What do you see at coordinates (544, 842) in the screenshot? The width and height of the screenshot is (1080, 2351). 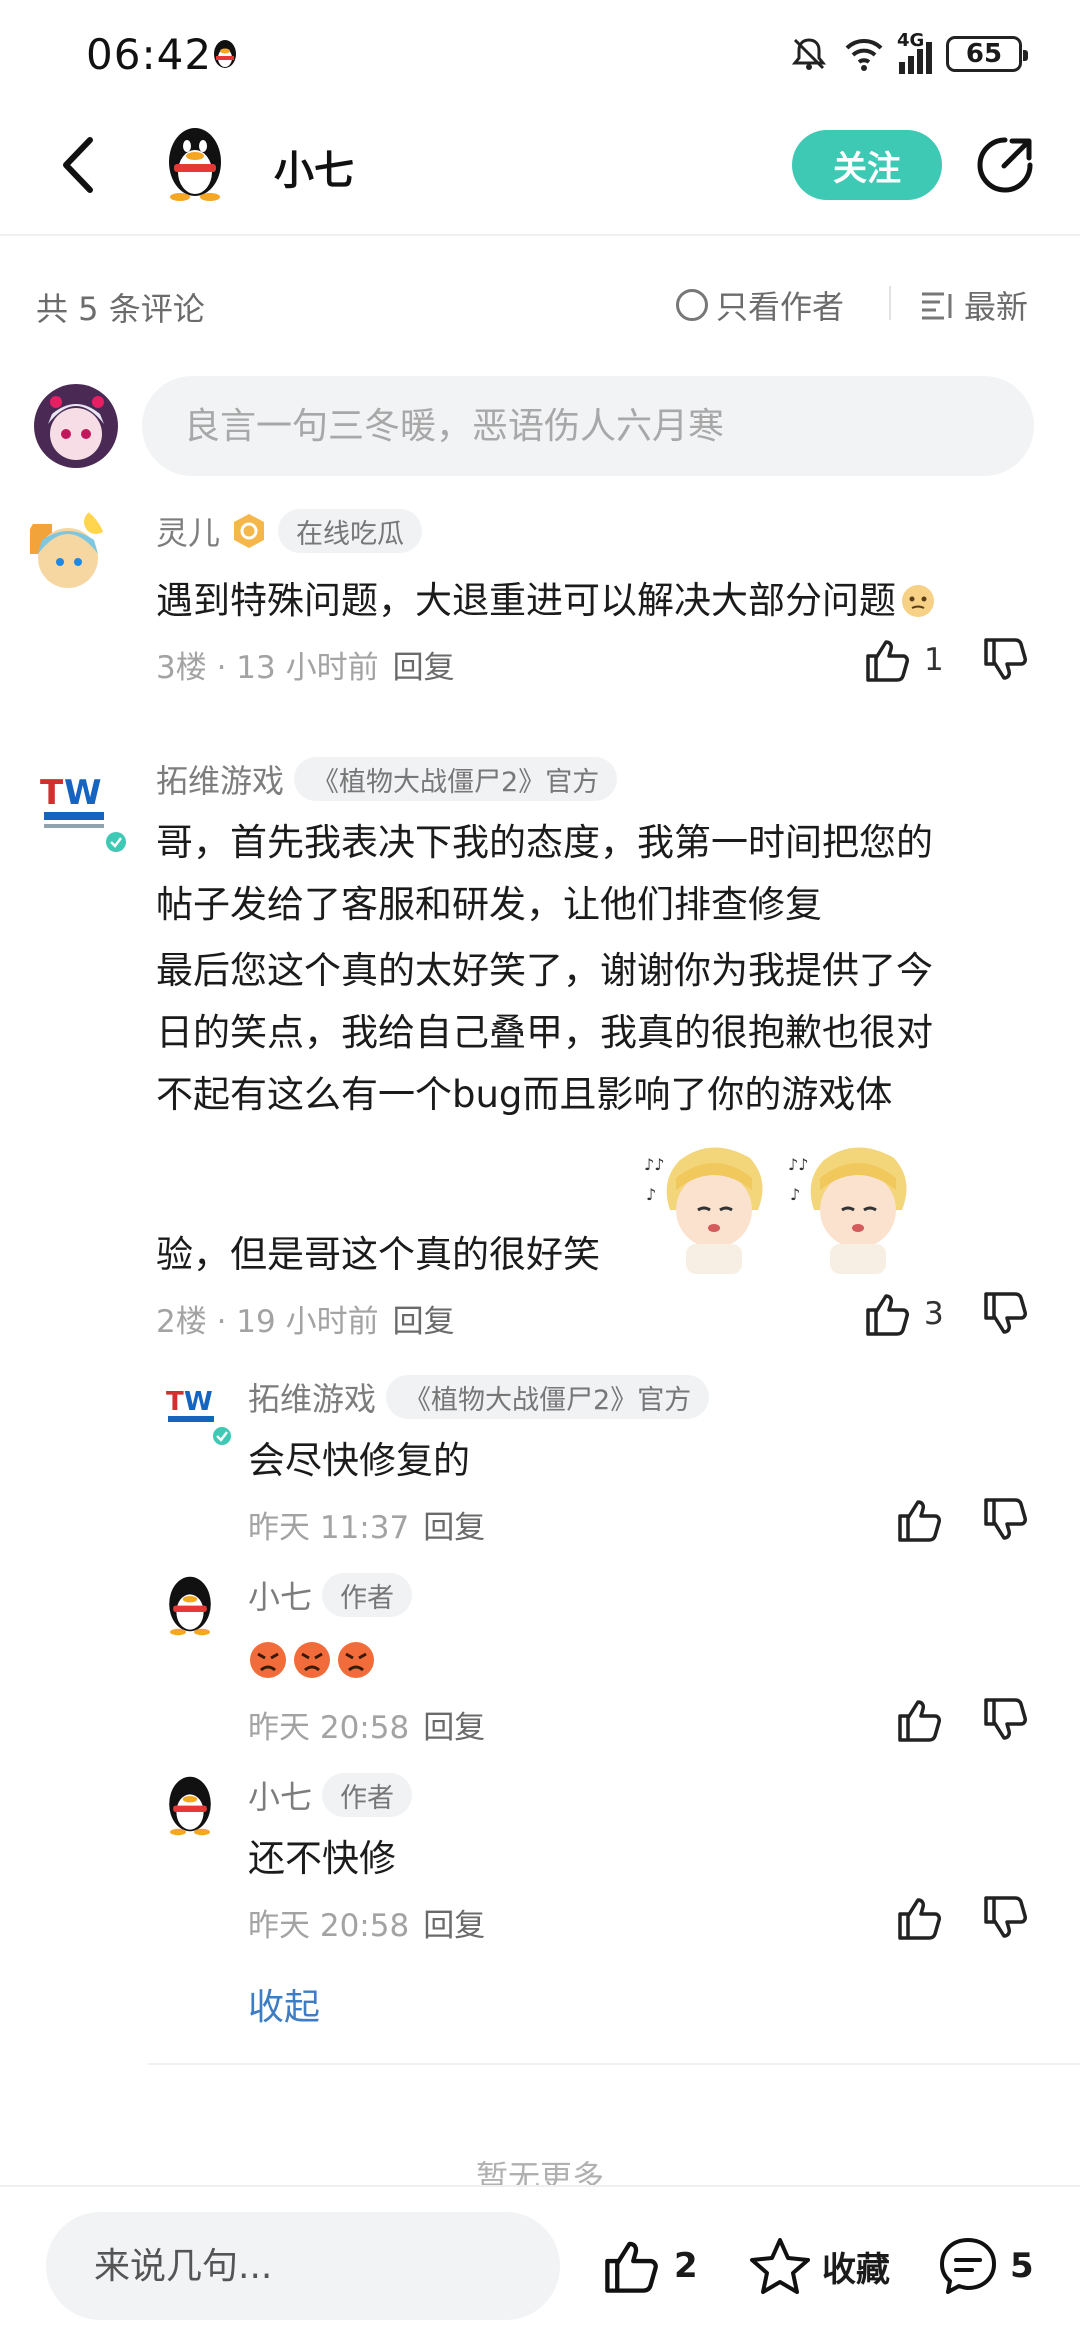 I see `comment-text-line: 哥，首先我表决下我的态度，我第一时间把您的` at bounding box center [544, 842].